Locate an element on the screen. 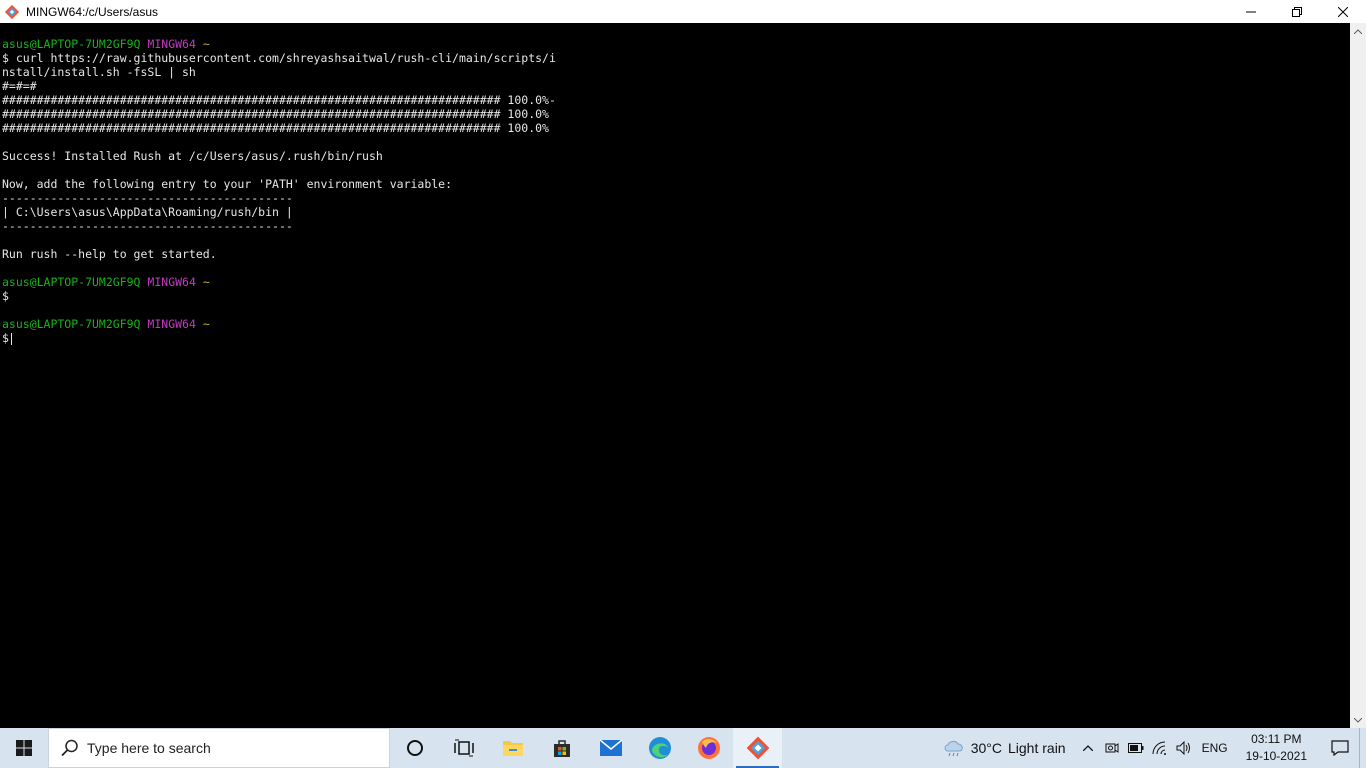  clock-date: 19-10-2021 is located at coordinates (1276, 756).